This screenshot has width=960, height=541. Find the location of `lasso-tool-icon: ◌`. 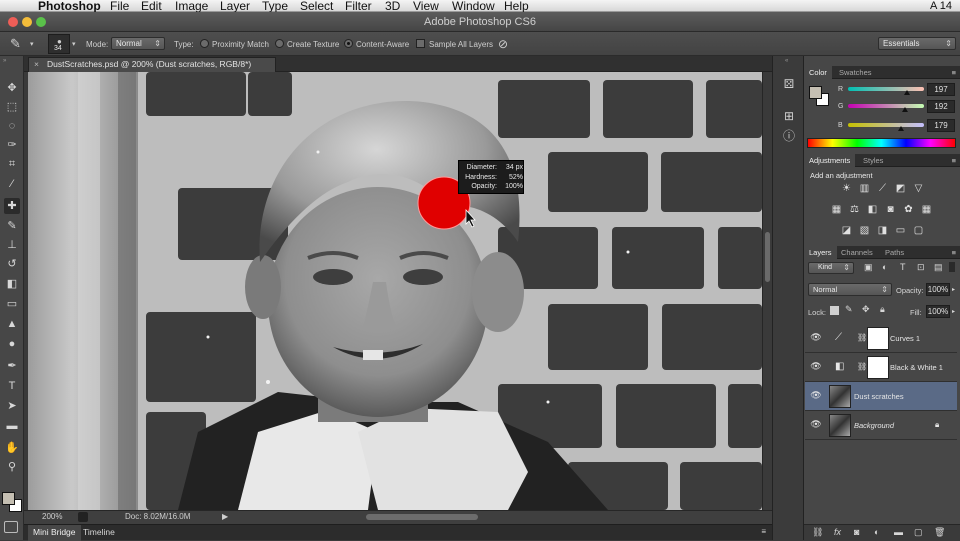

lasso-tool-icon: ◌ is located at coordinates (12, 126).